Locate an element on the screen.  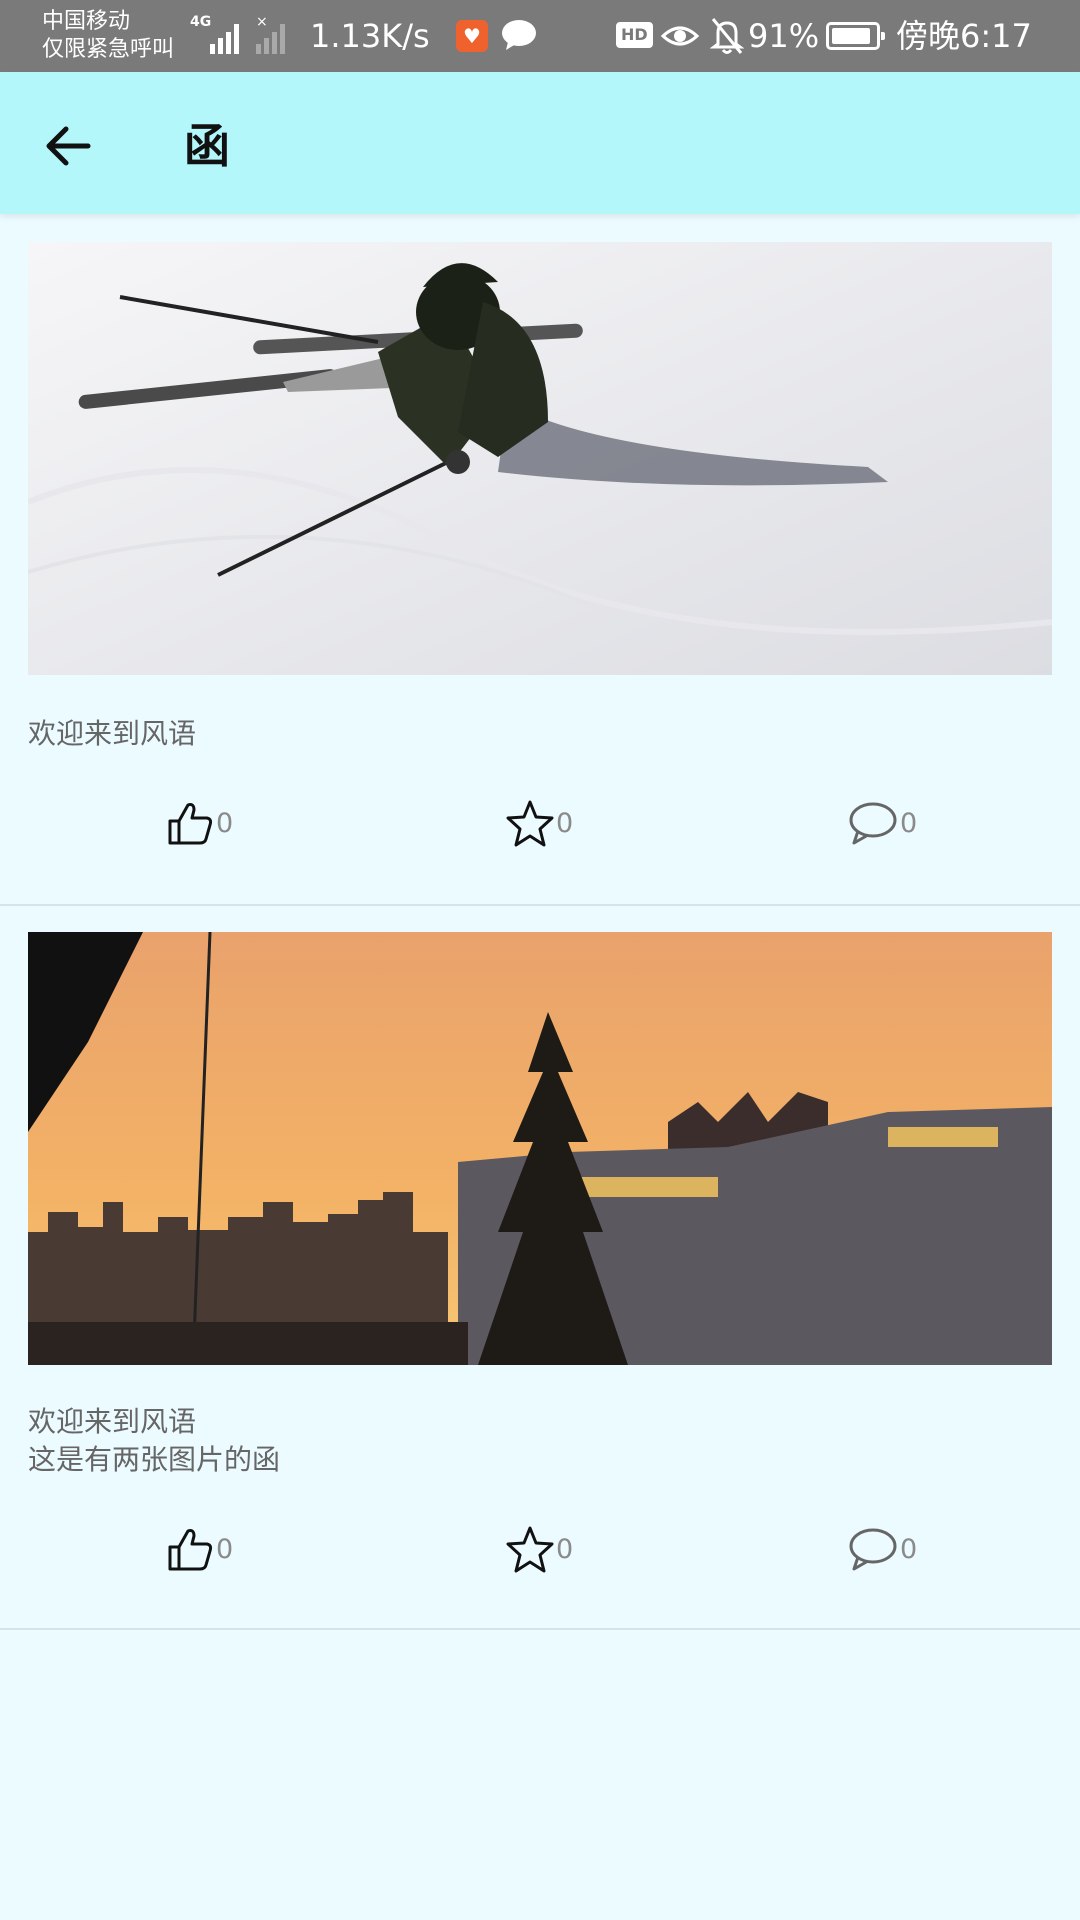
page-title: 函 is located at coordinates (207, 146).